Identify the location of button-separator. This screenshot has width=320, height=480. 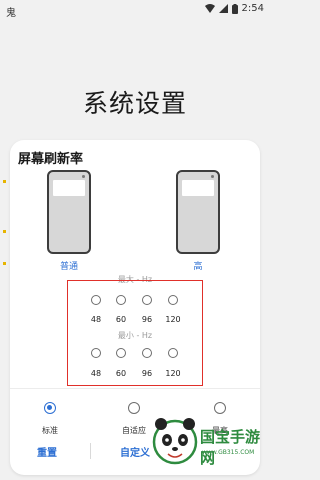
(90, 451).